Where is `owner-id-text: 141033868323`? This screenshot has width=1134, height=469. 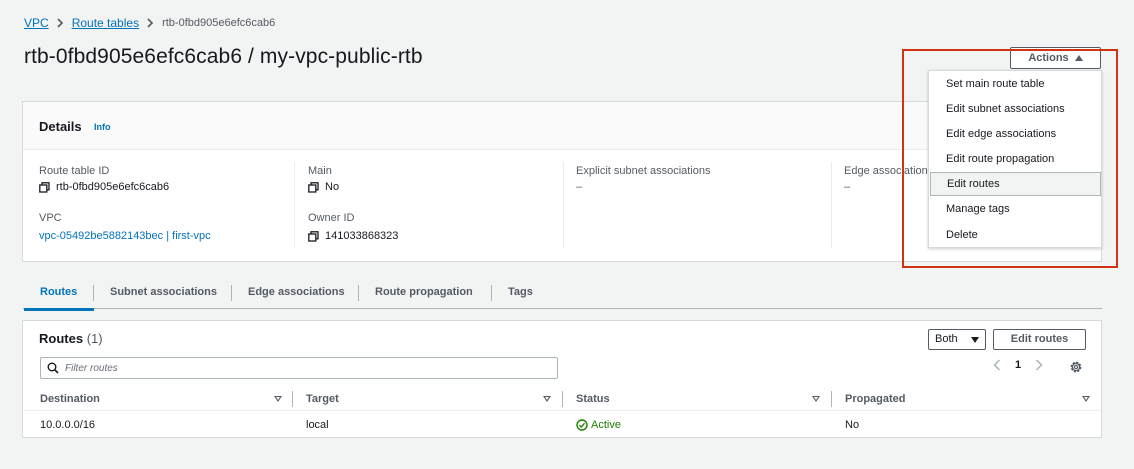
owner-id-text: 141033868323 is located at coordinates (362, 236).